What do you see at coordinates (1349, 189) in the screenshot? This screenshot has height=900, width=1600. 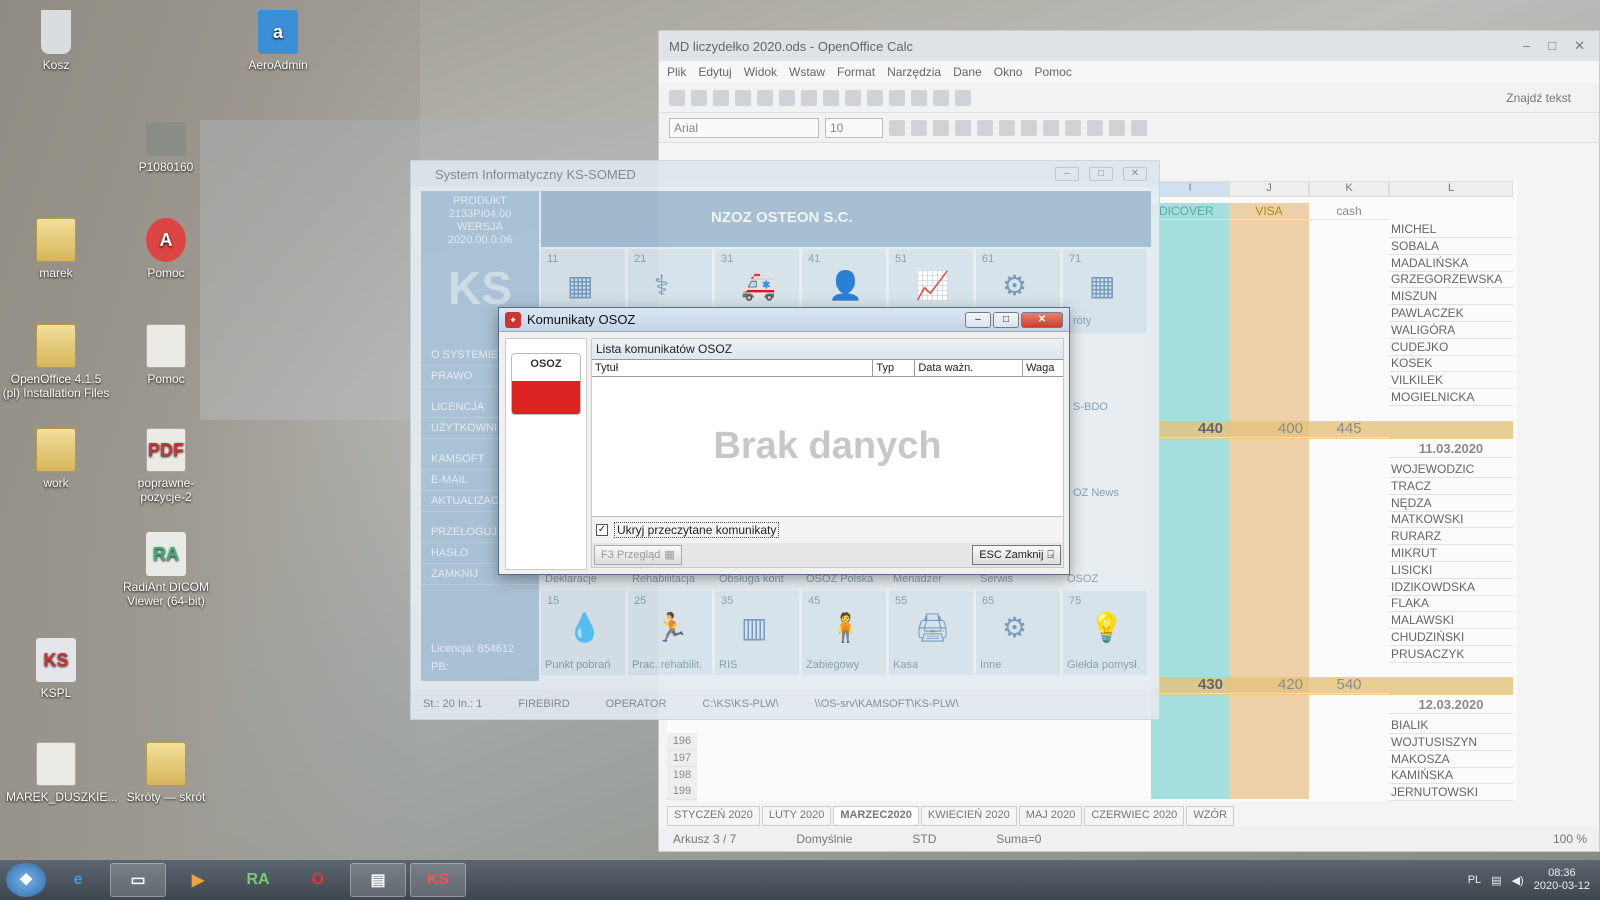 I see `column-header-k: K` at bounding box center [1349, 189].